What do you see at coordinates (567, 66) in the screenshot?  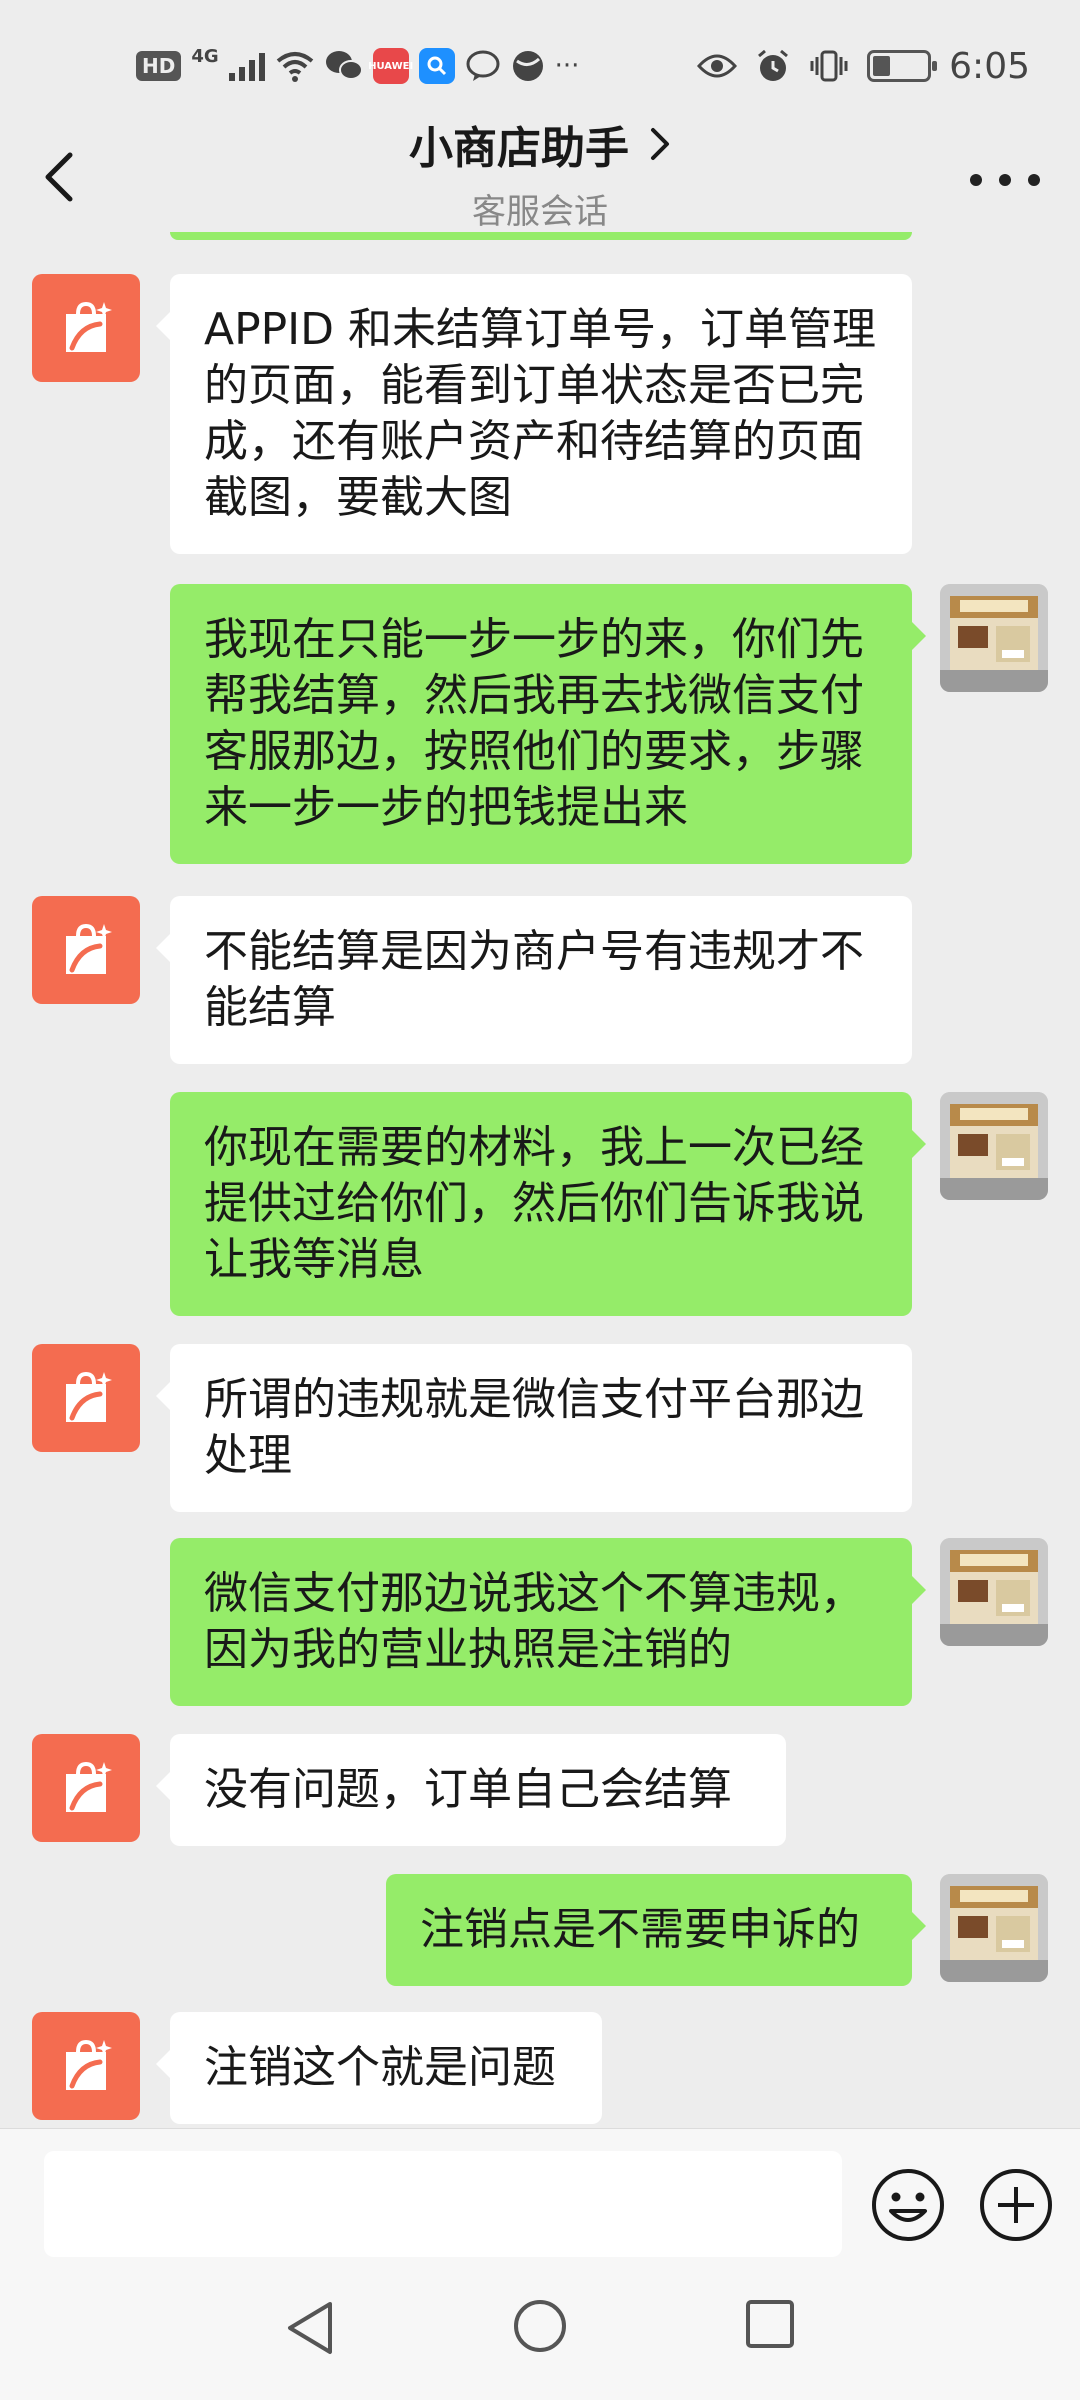 I see `more-notifications-icon: ···` at bounding box center [567, 66].